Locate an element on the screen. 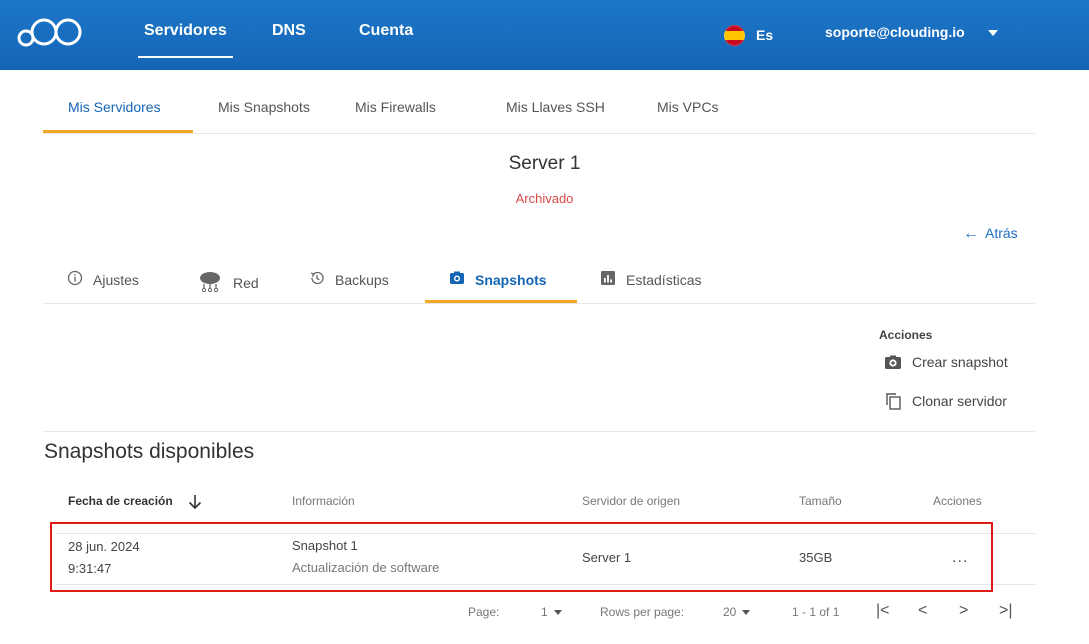 The height and width of the screenshot is (644, 1089). tab-snapshots: Snapshots is located at coordinates (498, 279).